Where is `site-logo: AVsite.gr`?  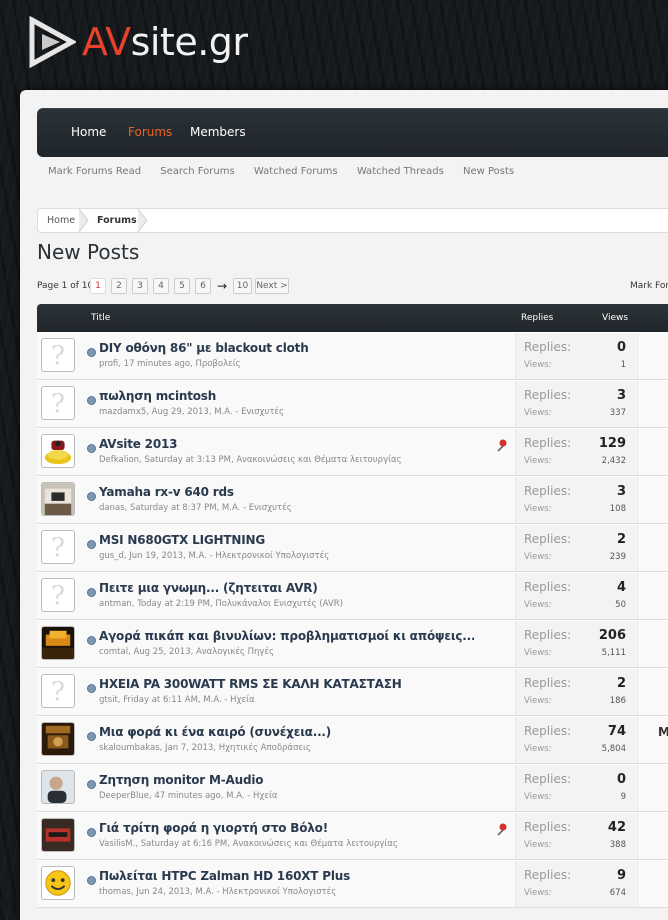 site-logo: AVsite.gr is located at coordinates (138, 42).